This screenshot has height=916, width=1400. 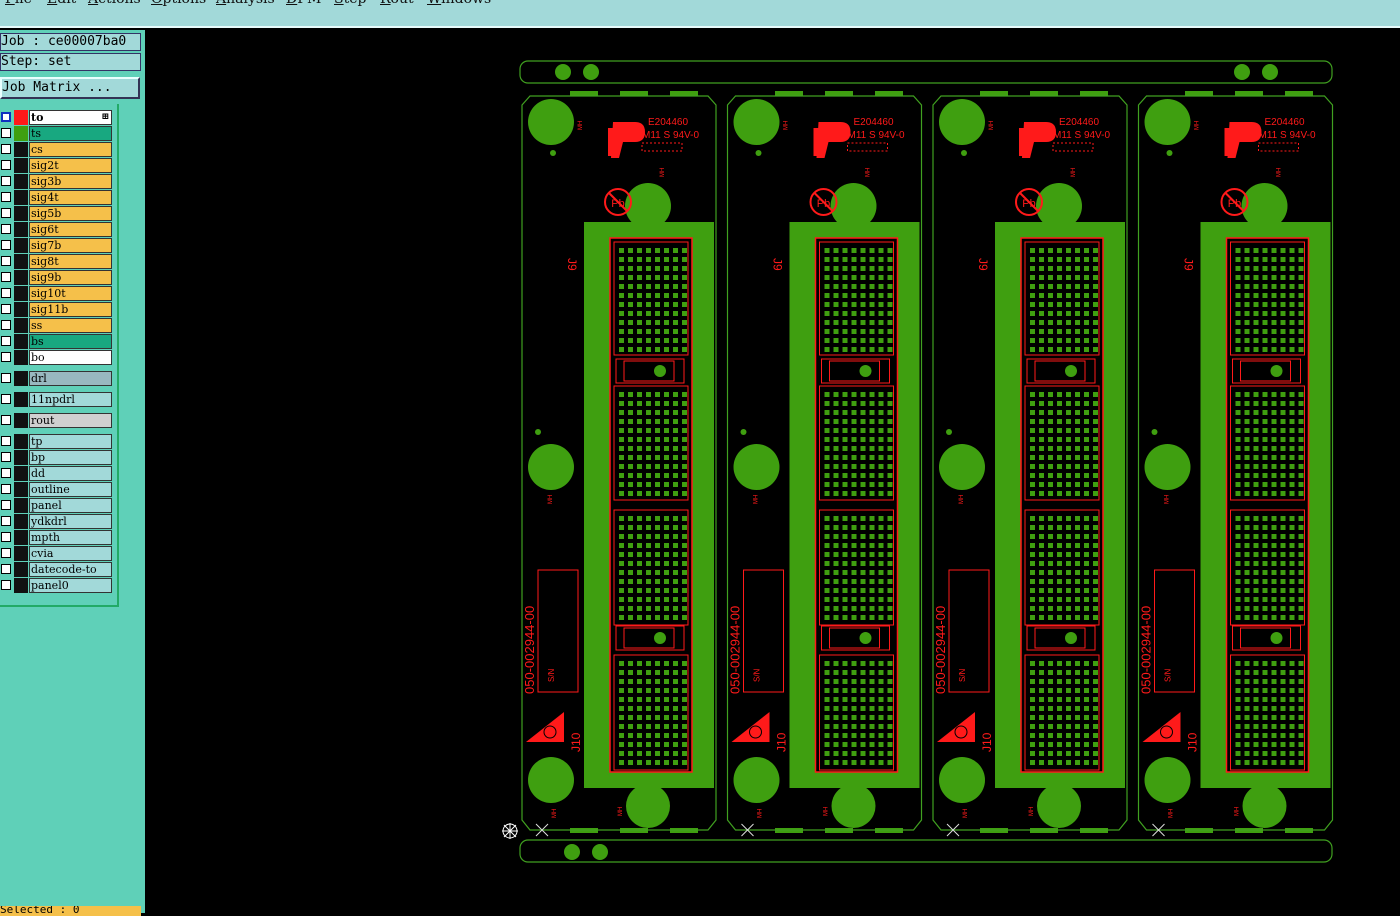 I want to click on layer-row-bs: bs, so click(x=57, y=341).